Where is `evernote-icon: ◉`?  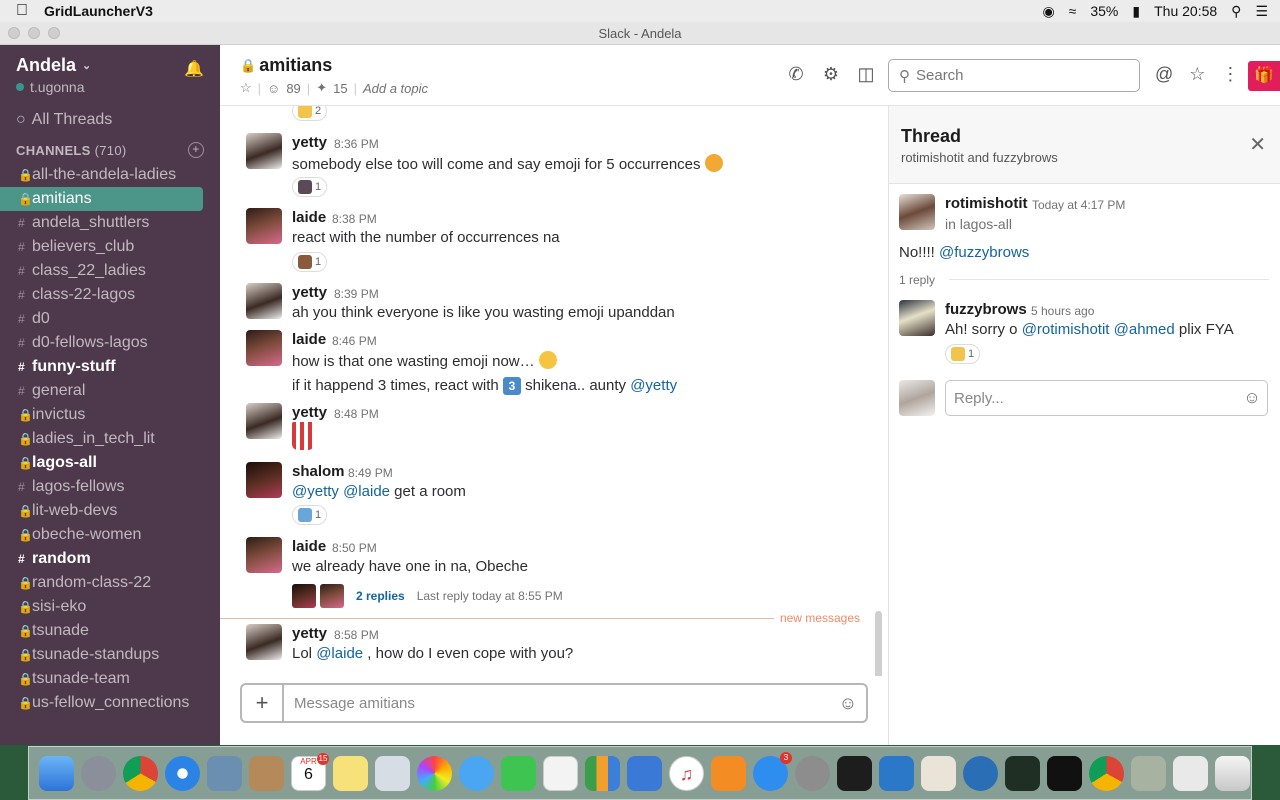
evernote-icon: ◉ is located at coordinates (1048, 11).